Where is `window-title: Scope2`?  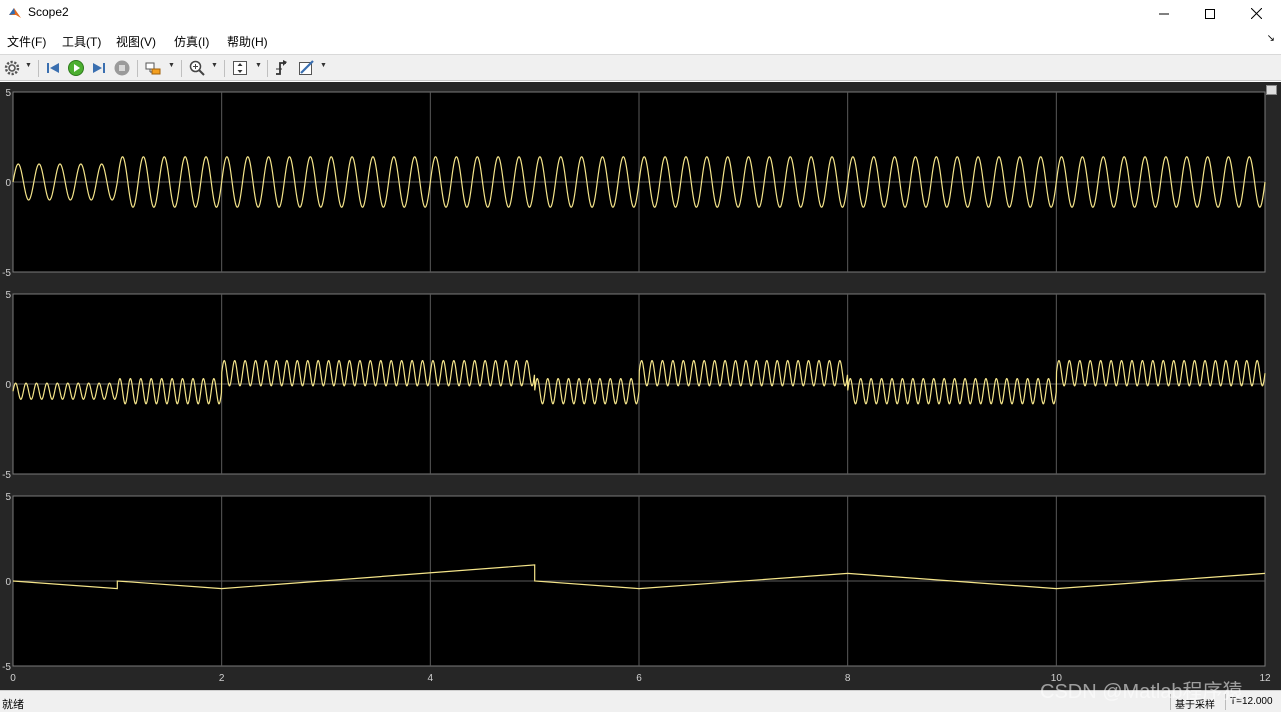 window-title: Scope2 is located at coordinates (48, 12).